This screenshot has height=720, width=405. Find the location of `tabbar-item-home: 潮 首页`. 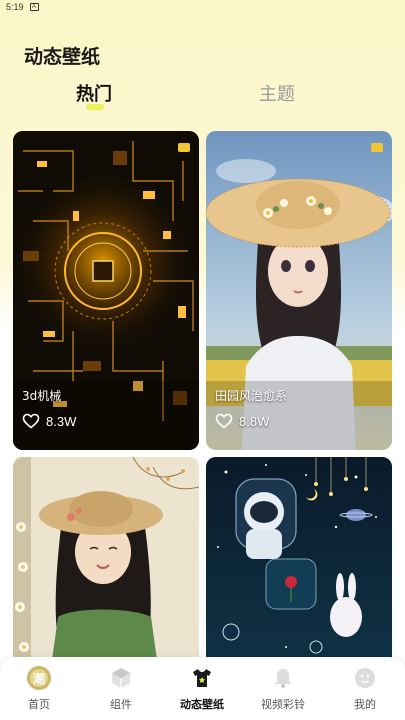

tabbar-item-home: 潮 首页 is located at coordinates (39, 688).